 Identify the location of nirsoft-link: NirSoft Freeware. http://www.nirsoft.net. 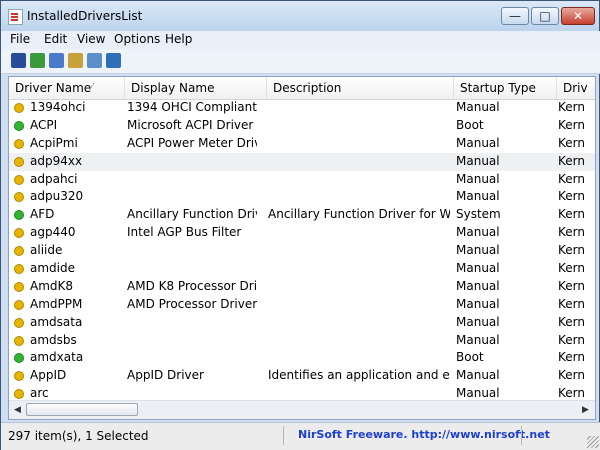
(424, 434).